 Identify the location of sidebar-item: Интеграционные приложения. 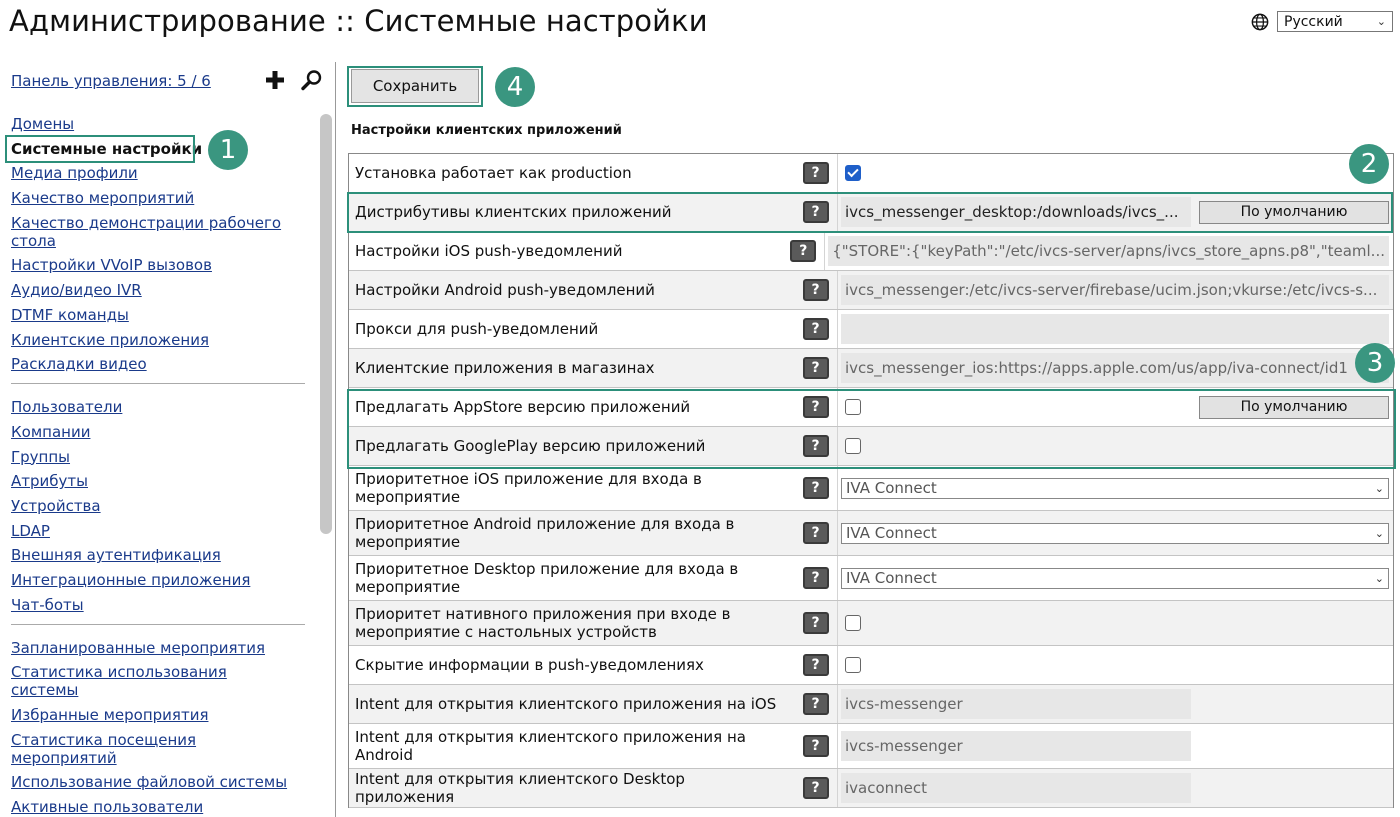
(161, 580).